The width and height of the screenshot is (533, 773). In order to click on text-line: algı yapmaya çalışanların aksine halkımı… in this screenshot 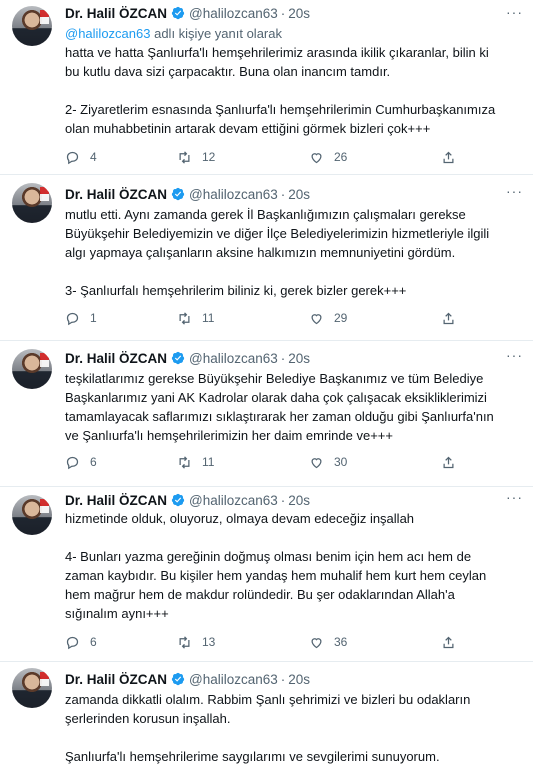, I will do `click(260, 252)`.